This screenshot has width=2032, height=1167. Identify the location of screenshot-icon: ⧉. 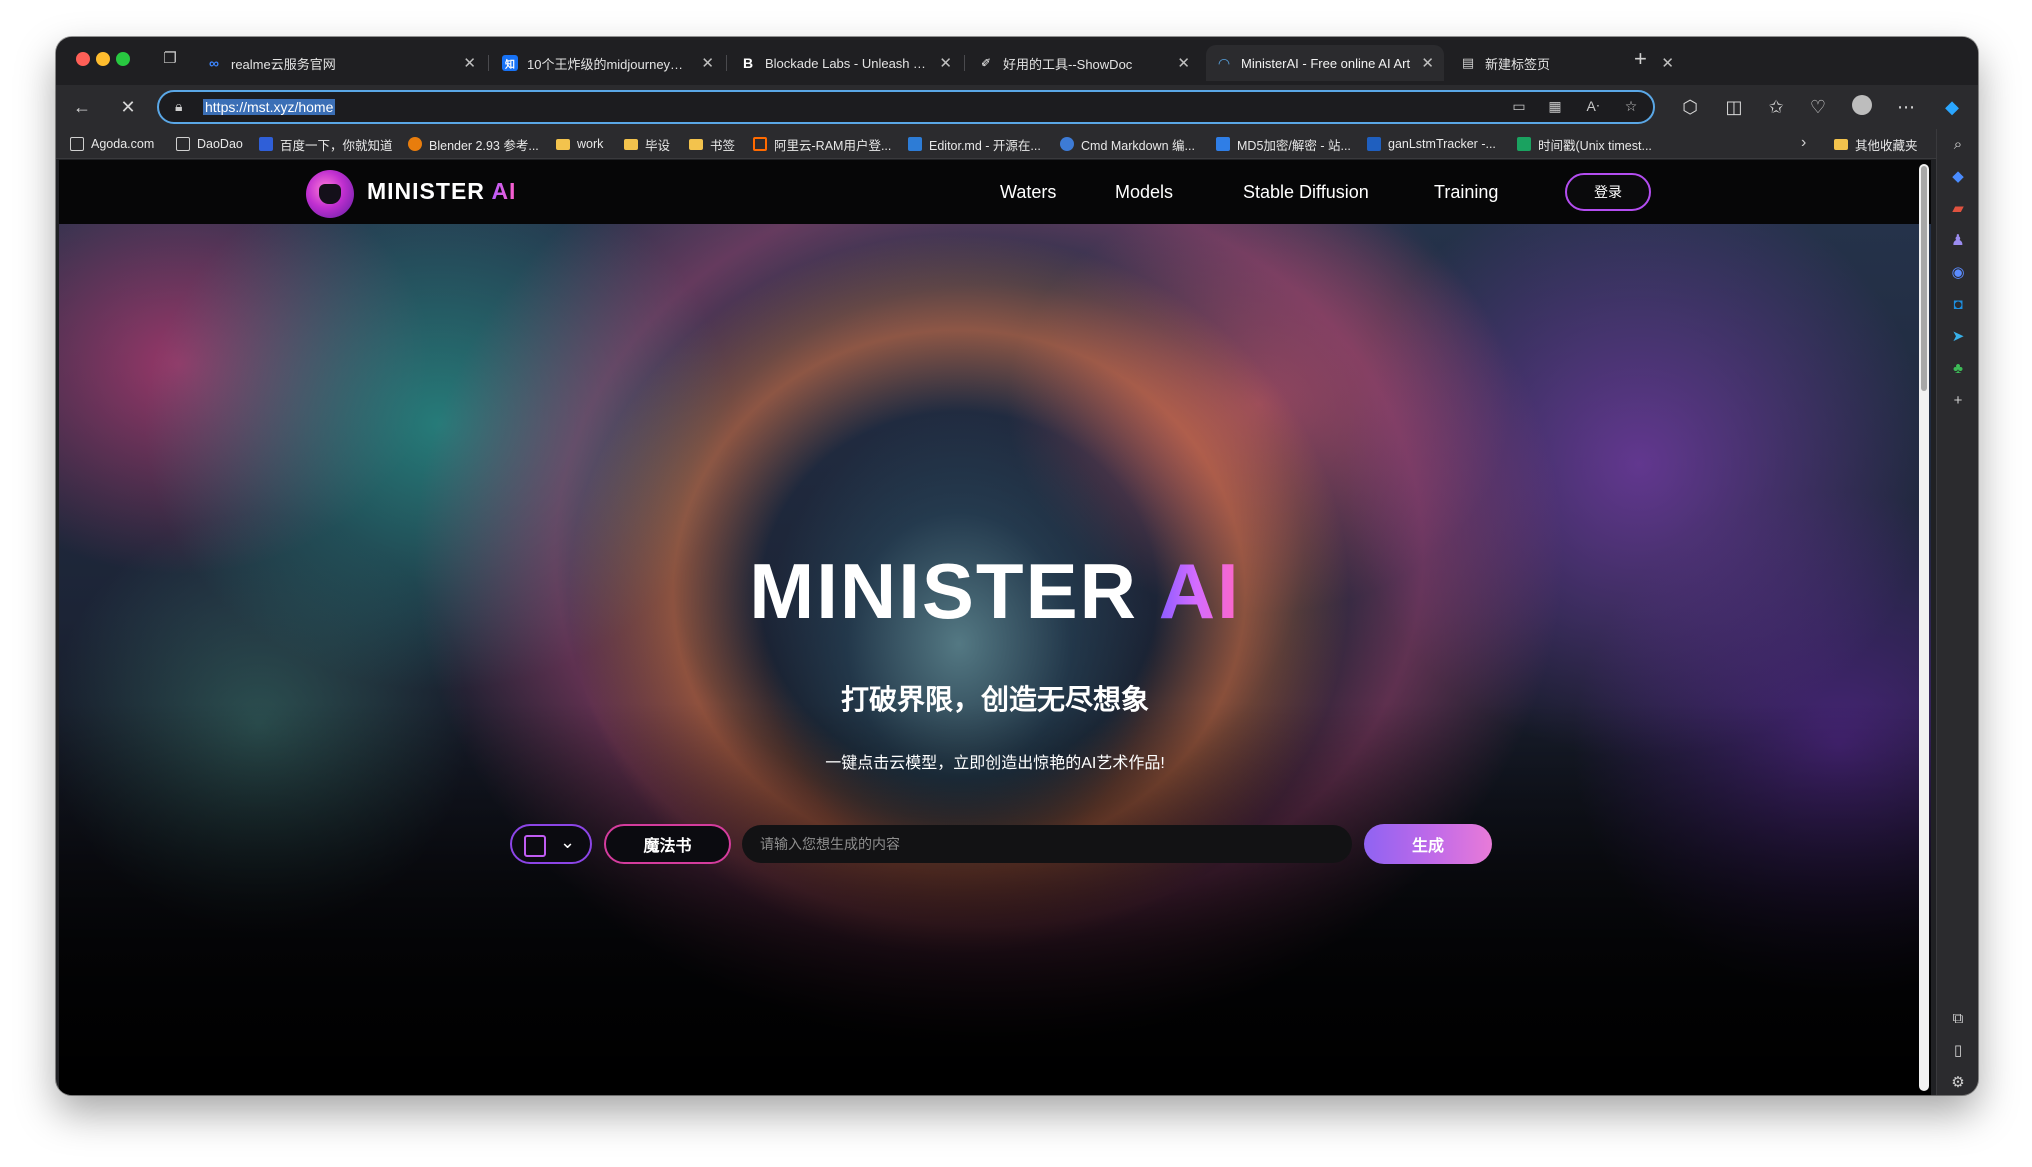
(1958, 1019).